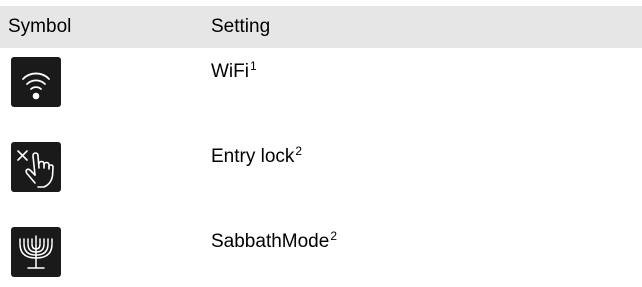 The image size is (642, 287). Describe the element at coordinates (321, 27) in the screenshot. I see `table-header: Symbol Setting` at that location.